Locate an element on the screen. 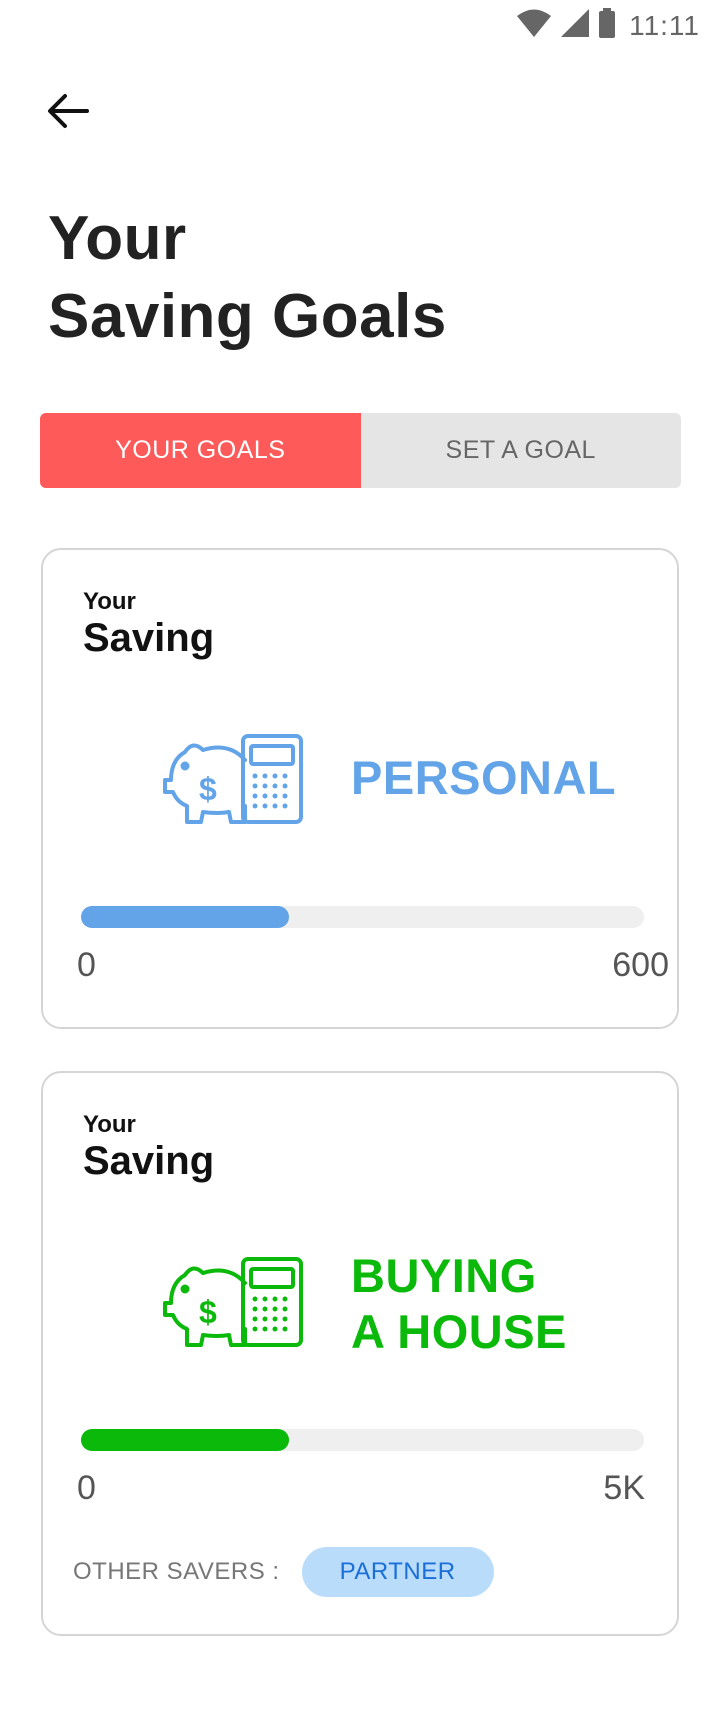 This screenshot has width=720, height=1710. goal-tabs: YOUR GOALS SET A GOAL is located at coordinates (360, 450).